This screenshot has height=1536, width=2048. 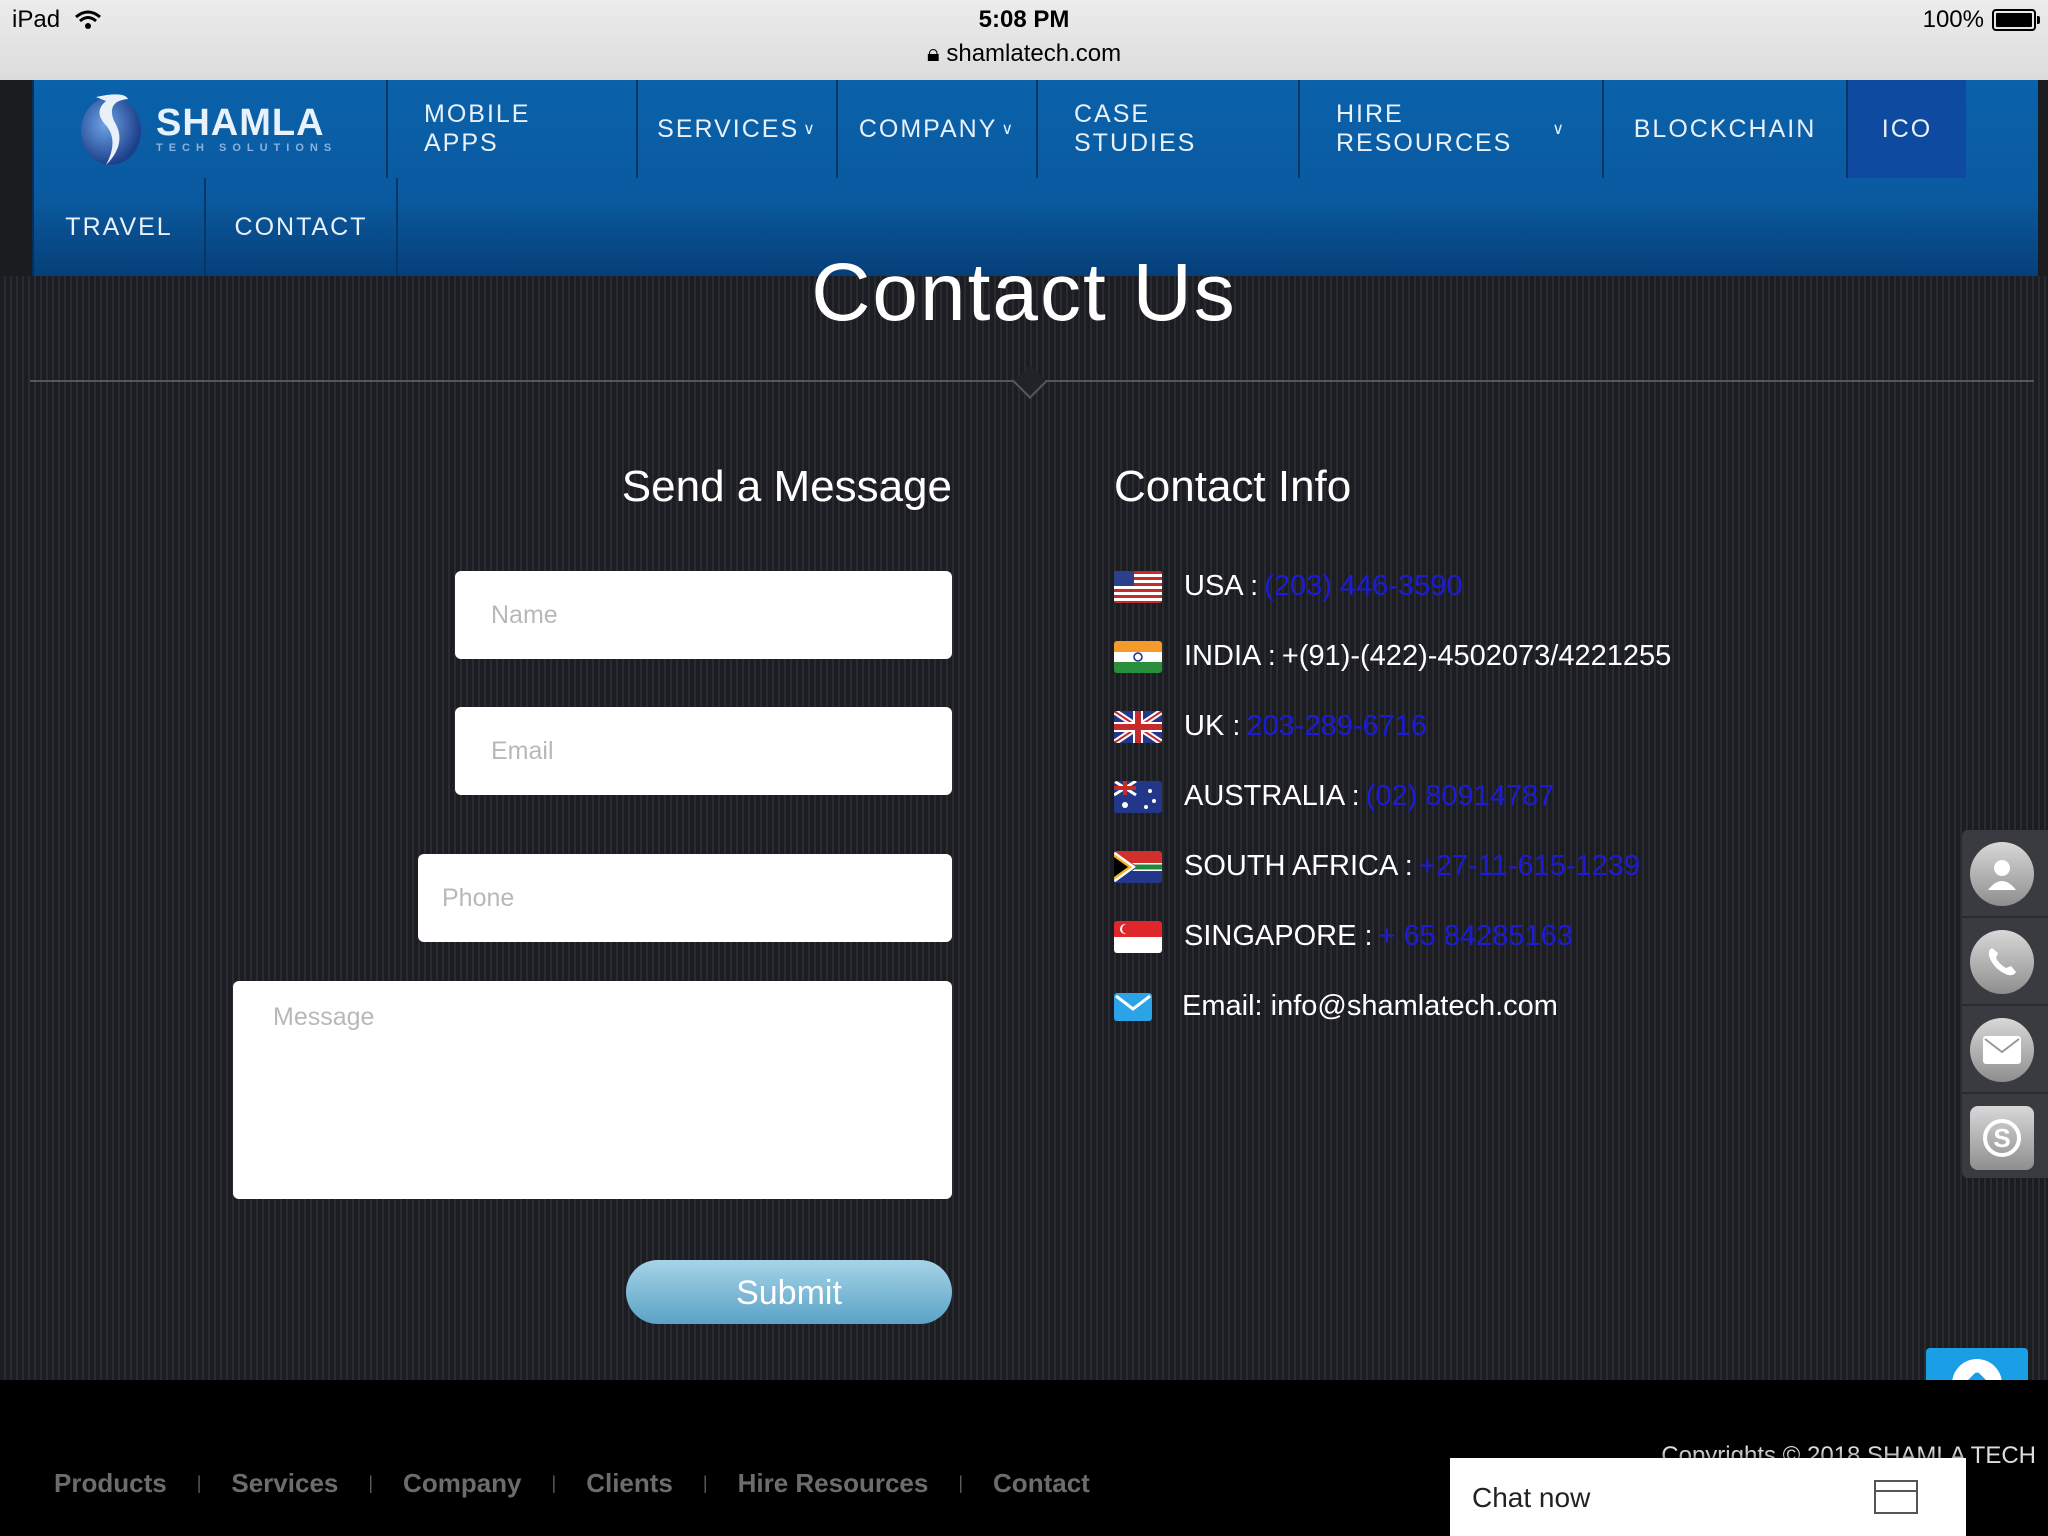 I want to click on email-text: Email: info@shamlatech.com, so click(x=1370, y=1006).